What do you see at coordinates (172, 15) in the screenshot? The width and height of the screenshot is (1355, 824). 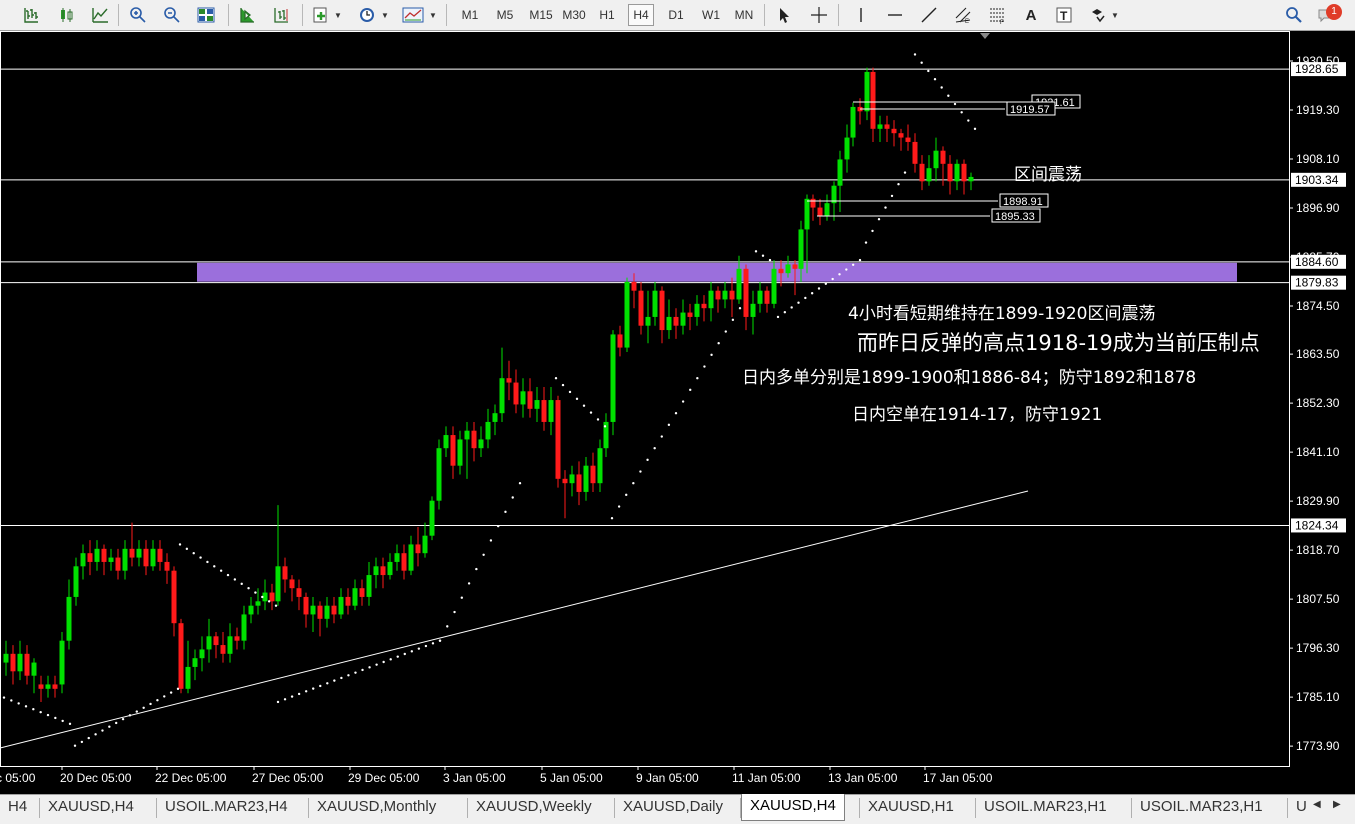 I see `zoom-out-icon` at bounding box center [172, 15].